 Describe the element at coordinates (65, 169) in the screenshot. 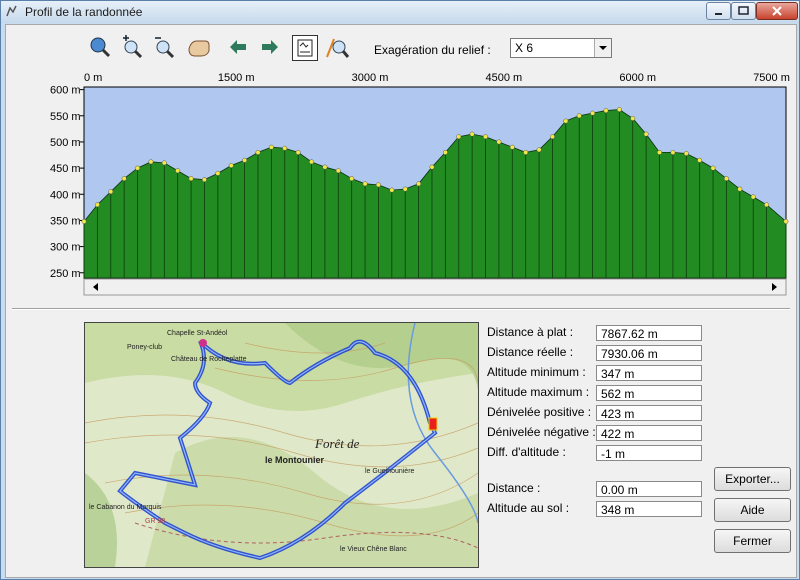

I see `y-tick-label: 450 m` at that location.